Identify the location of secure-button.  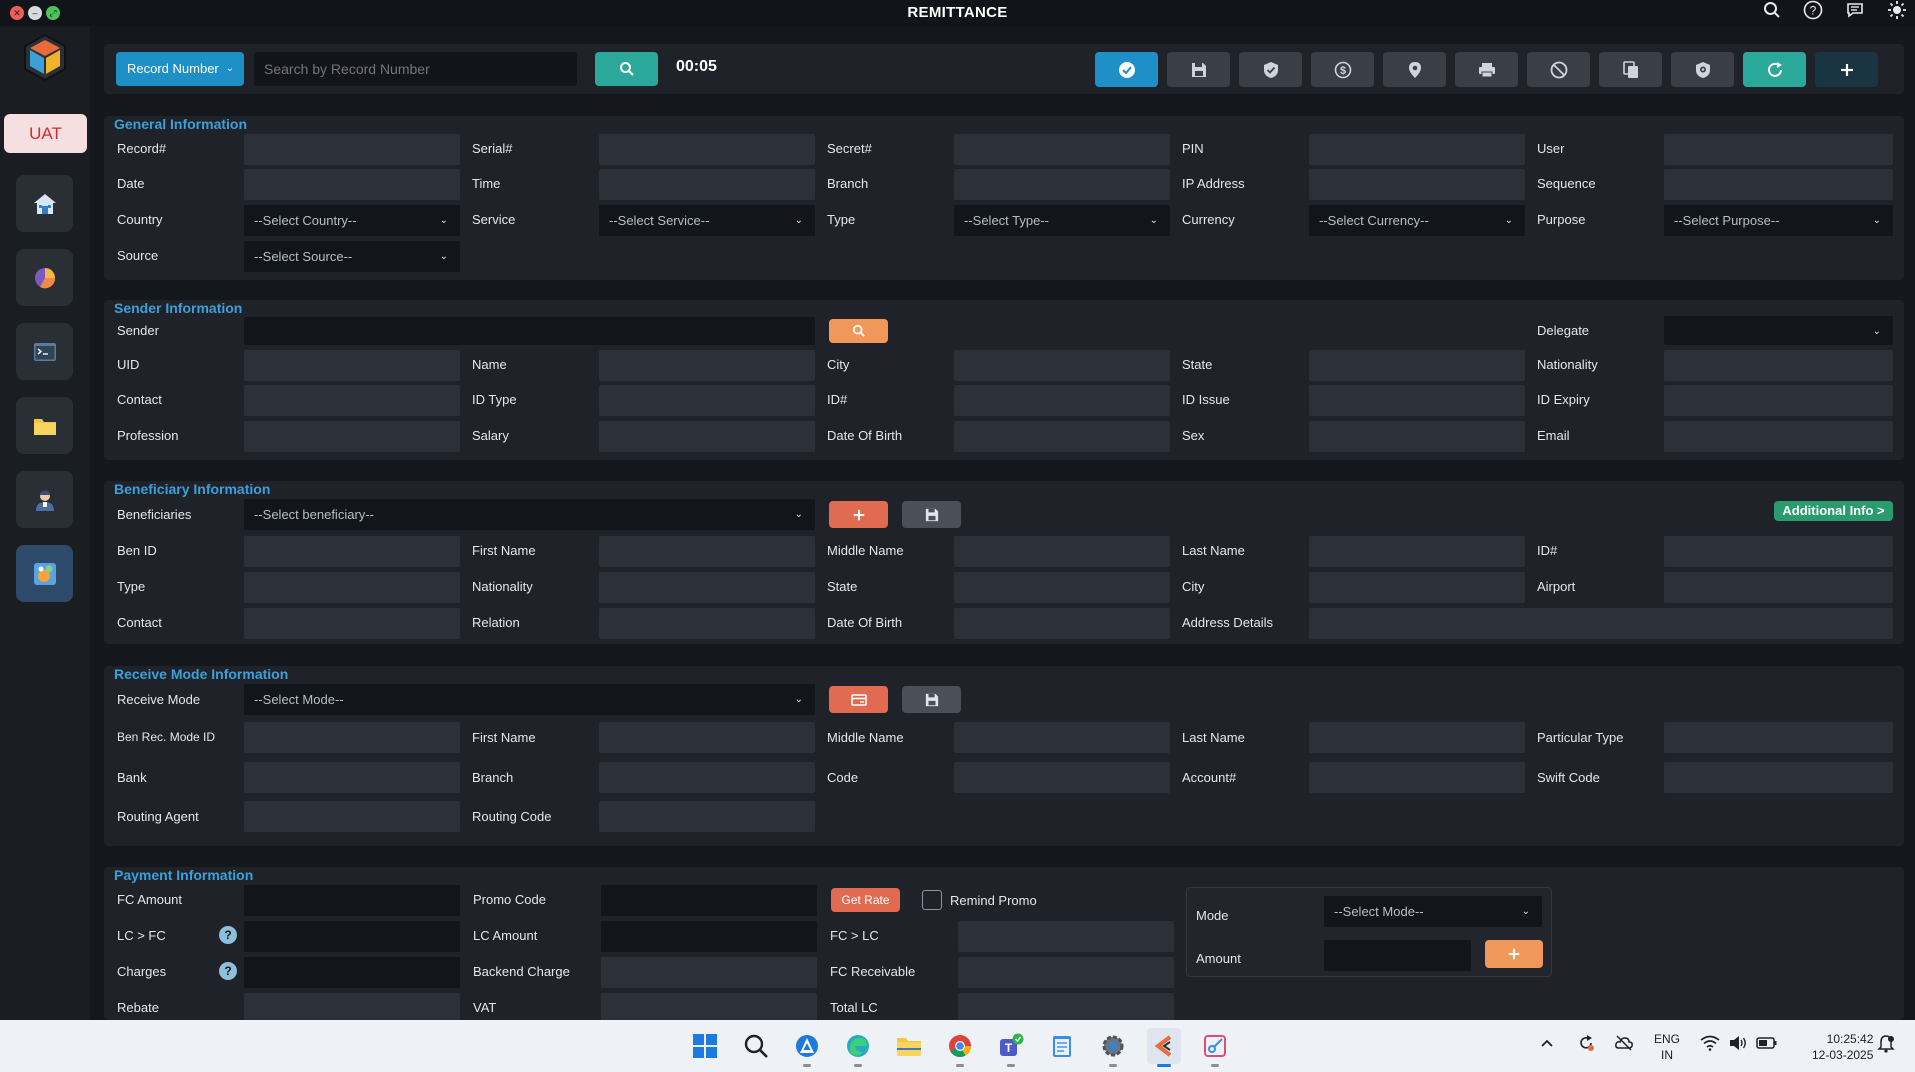
(1702, 69).